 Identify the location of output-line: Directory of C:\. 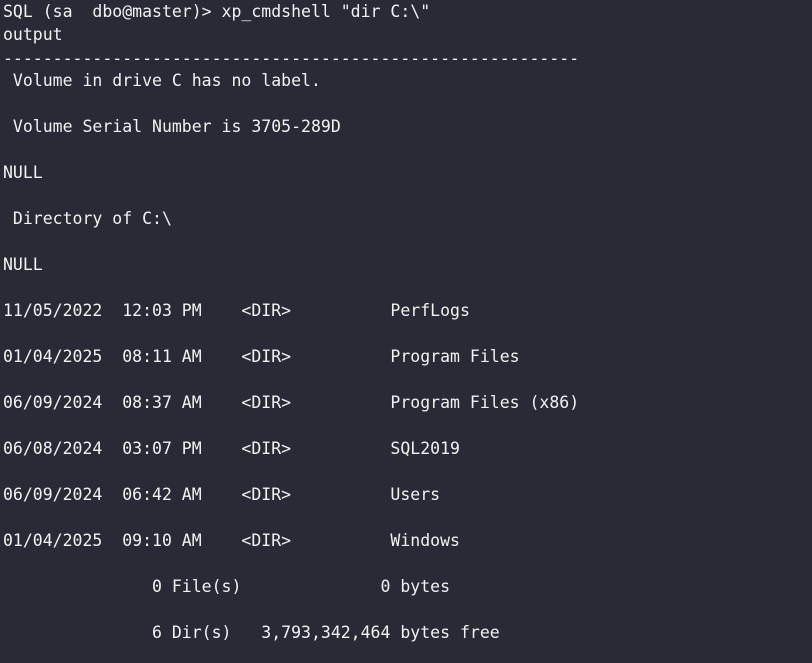
(87, 218).